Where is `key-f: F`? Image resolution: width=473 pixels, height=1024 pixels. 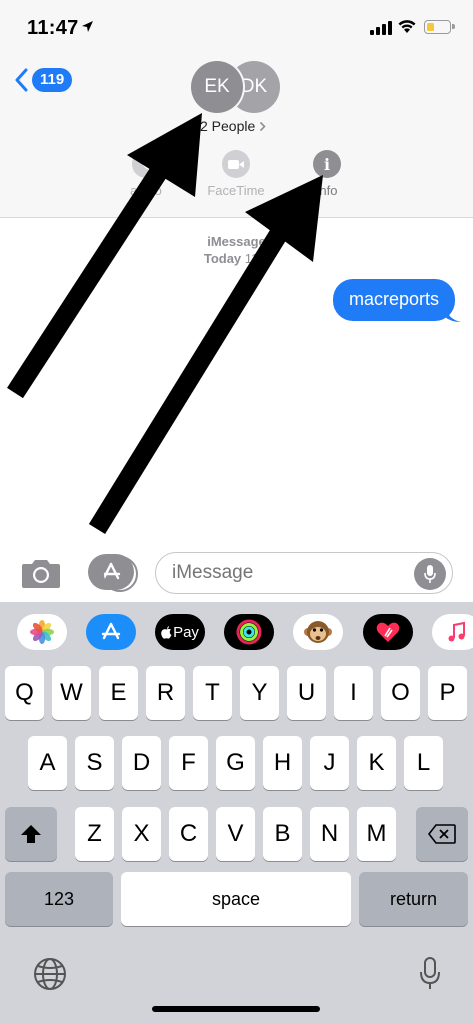 key-f: F is located at coordinates (188, 763).